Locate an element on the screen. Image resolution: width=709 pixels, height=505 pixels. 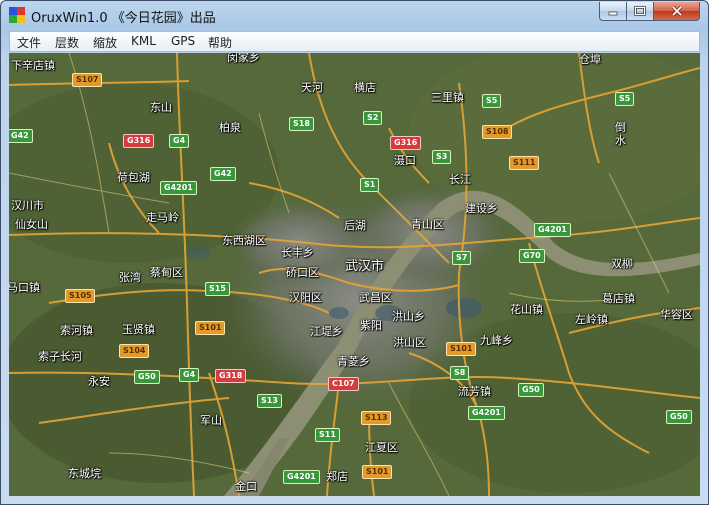
map-label: 建设乡 is located at coordinates (481, 208).